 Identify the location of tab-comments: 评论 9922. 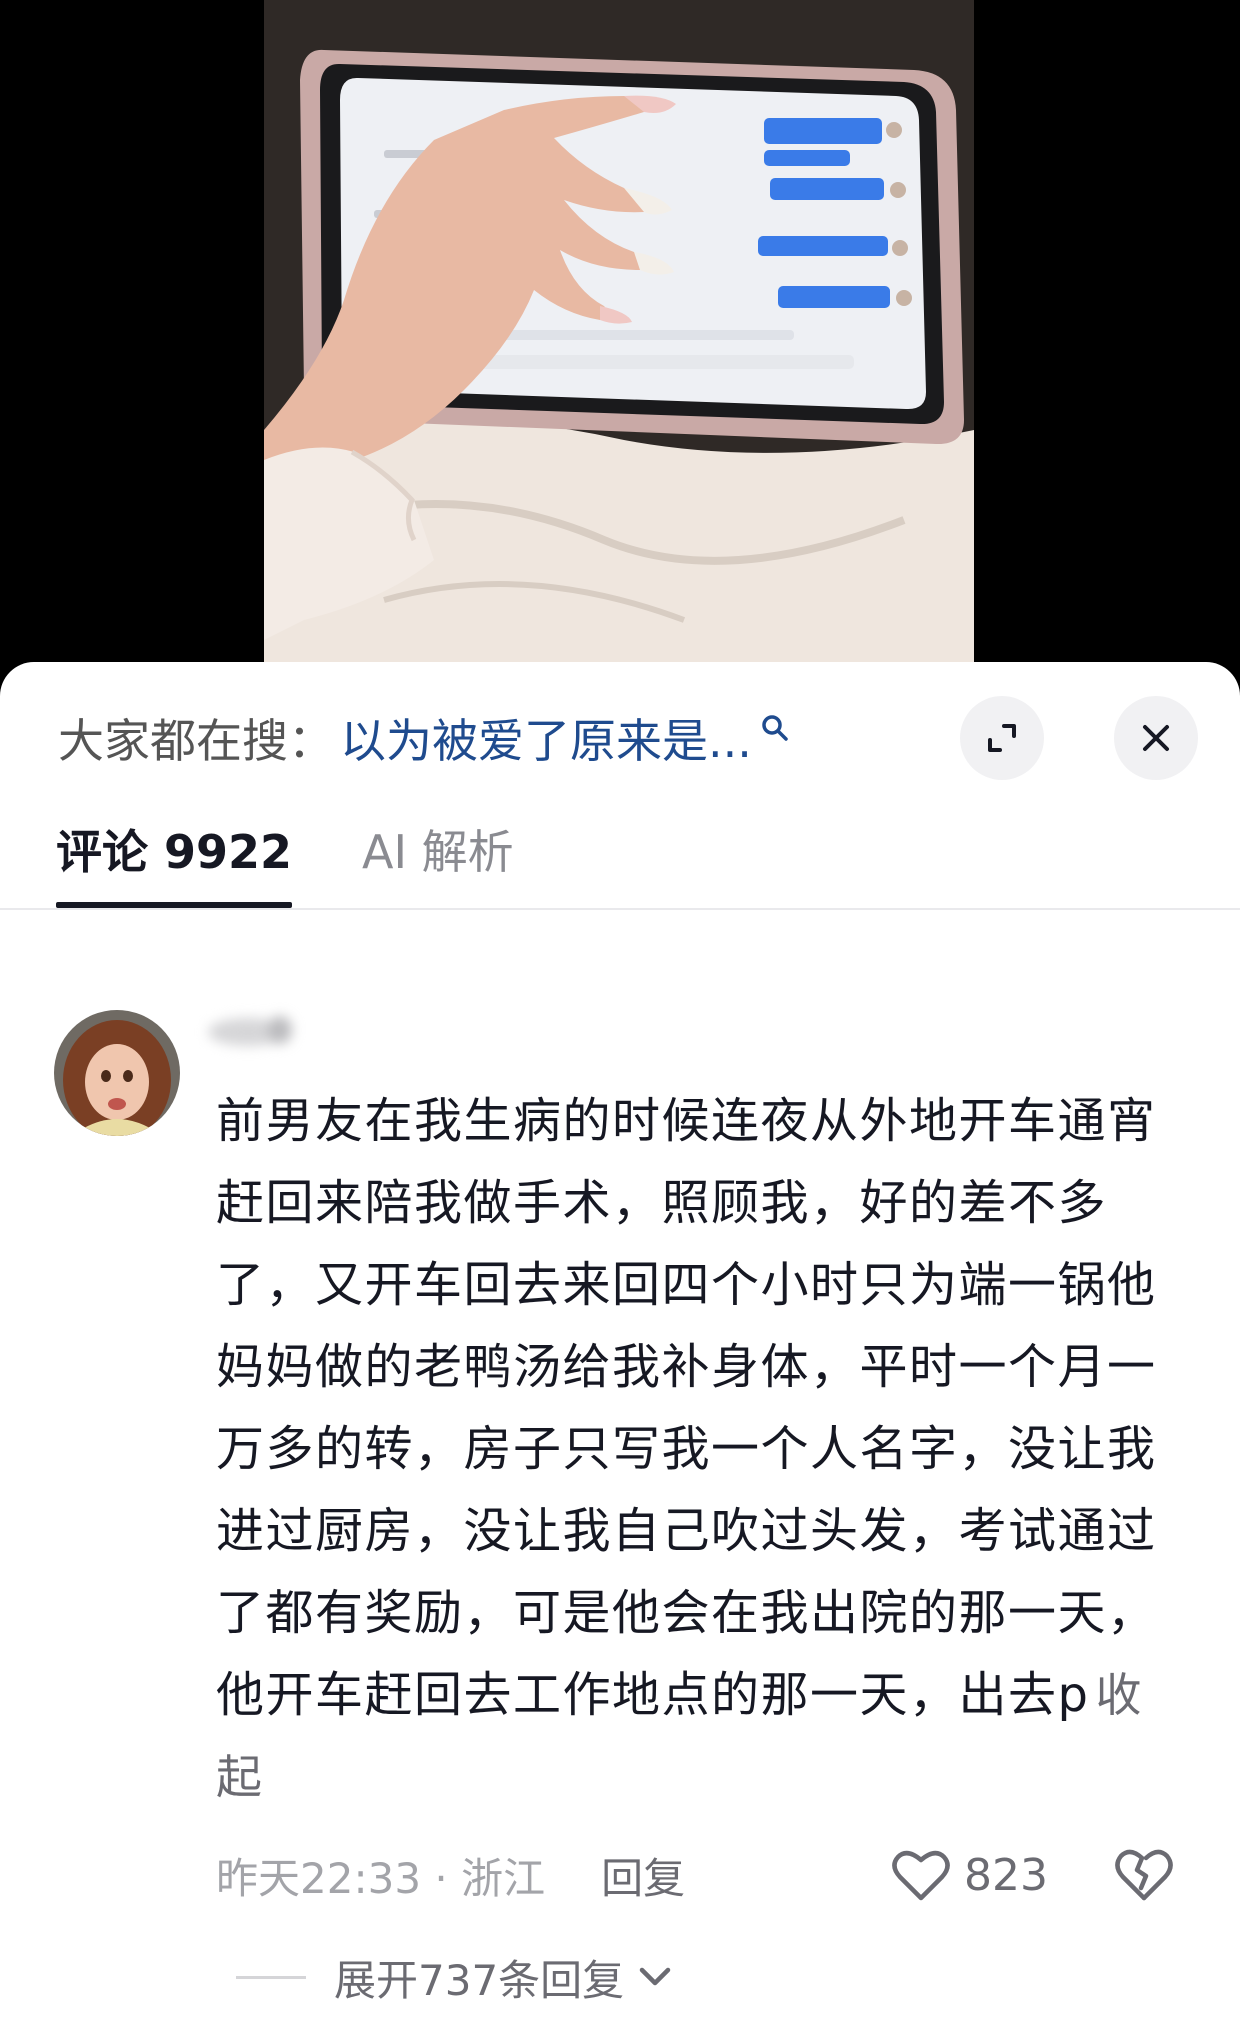
(174, 860).